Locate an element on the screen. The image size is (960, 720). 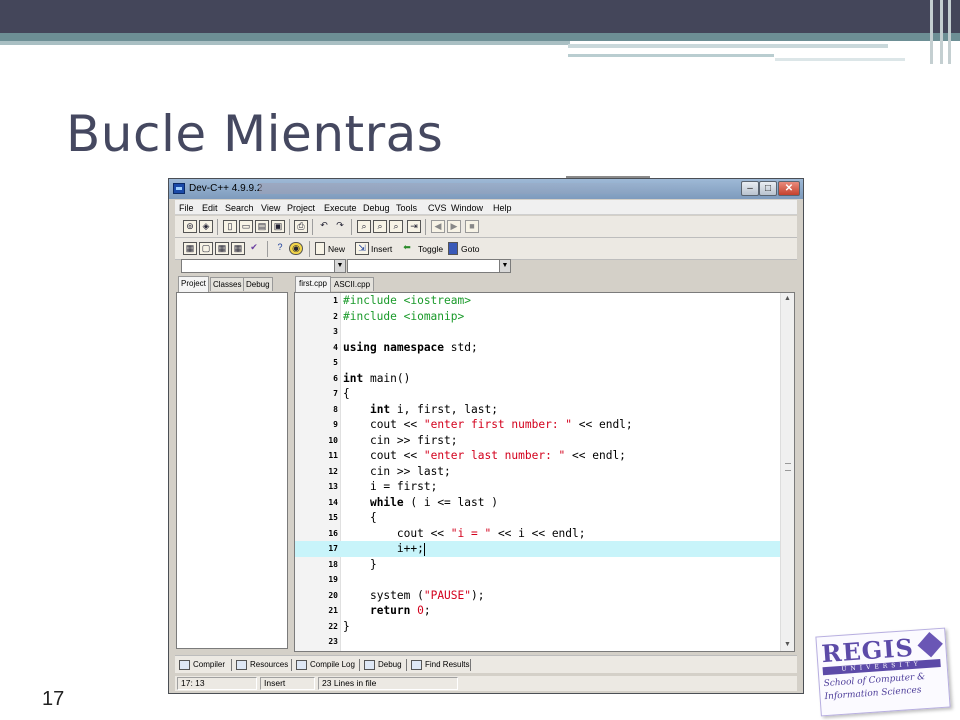
compile-run-icon: ▦ is located at coordinates (222, 248).